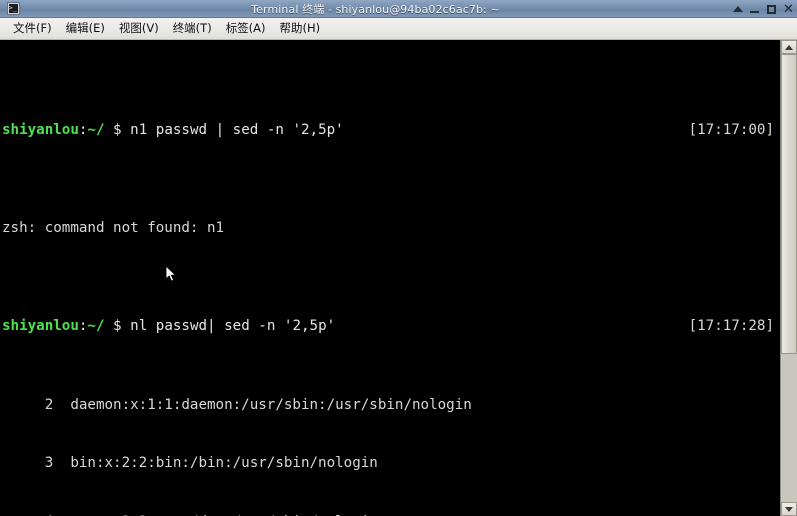 Image resolution: width=797 pixels, height=516 pixels. Describe the element at coordinates (788, 9) in the screenshot. I see `close-window-button: ✕` at that location.